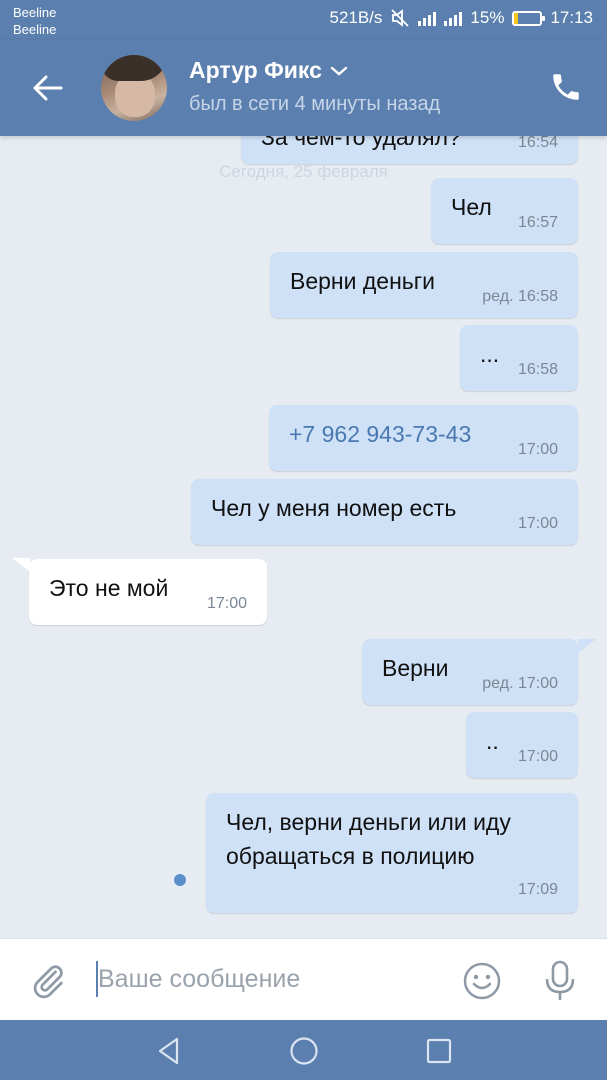 This screenshot has height=1080, width=607. I want to click on battery-percent: 15%, so click(487, 17).